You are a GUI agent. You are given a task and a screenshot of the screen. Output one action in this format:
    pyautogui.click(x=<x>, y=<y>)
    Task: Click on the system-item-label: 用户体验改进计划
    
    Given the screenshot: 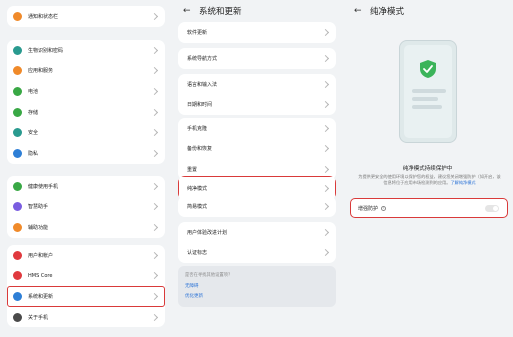 What is the action you would take?
    pyautogui.click(x=207, y=232)
    